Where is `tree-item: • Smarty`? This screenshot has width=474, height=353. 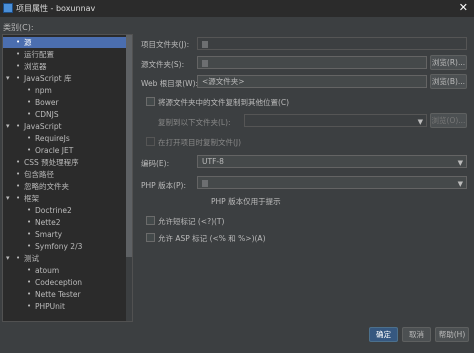 tree-item: • Smarty is located at coordinates (65, 234).